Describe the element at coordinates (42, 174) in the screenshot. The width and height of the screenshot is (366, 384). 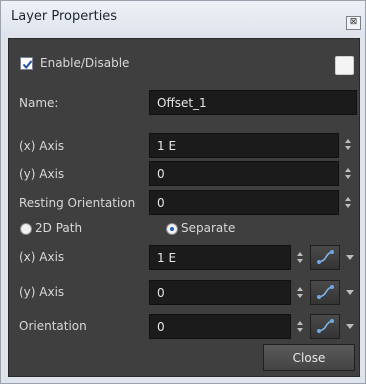
I see `position-y-label: (y) Axis` at that location.